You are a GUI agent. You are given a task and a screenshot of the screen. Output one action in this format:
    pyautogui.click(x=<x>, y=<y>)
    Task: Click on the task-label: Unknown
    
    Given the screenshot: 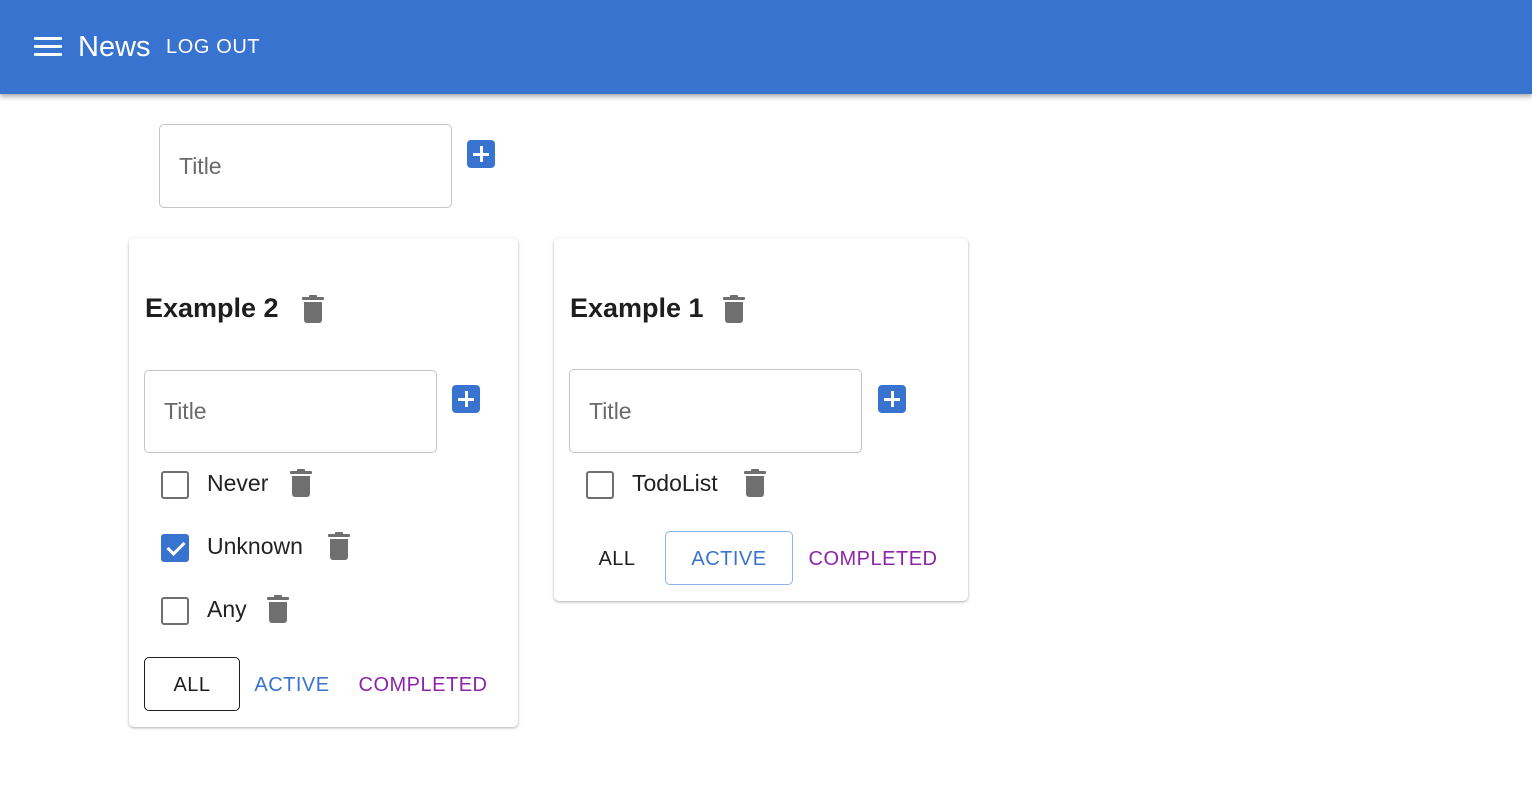 What is the action you would take?
    pyautogui.click(x=255, y=546)
    